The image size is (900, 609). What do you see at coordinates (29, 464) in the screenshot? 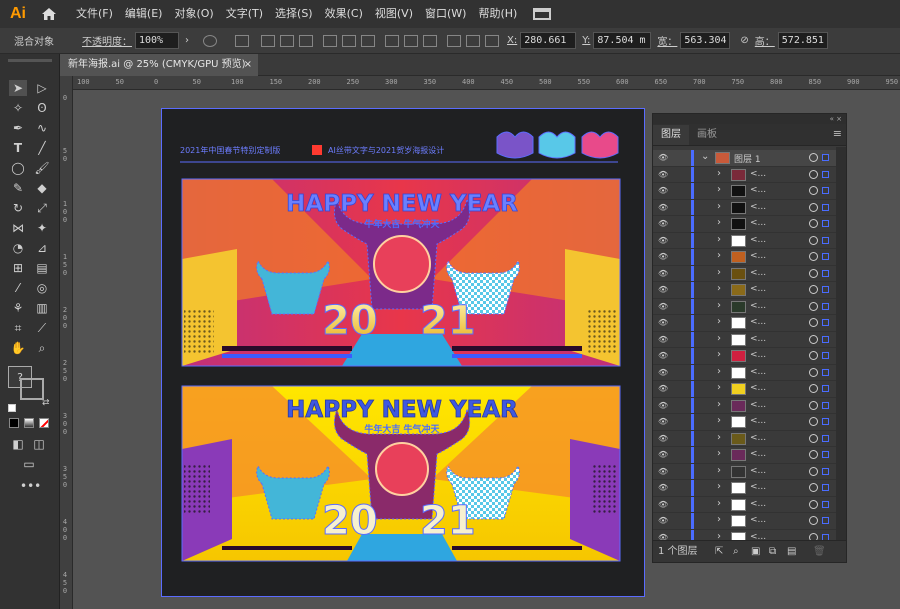
I see `screen-mode-icon: ▭` at bounding box center [29, 464].